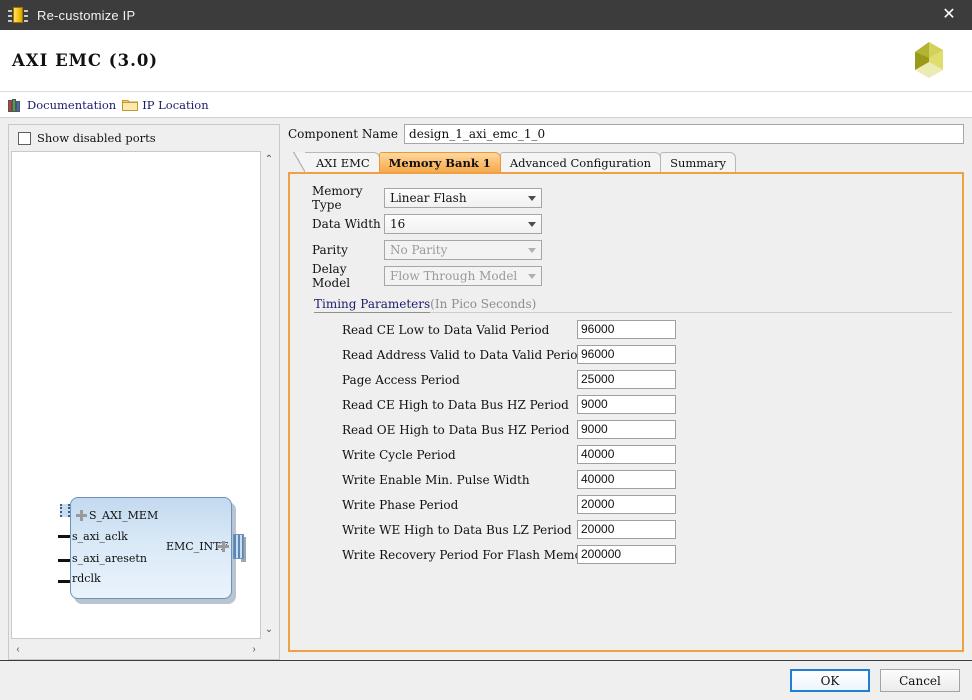 This screenshot has height=700, width=972. I want to click on port-pin-rdclk, so click(64, 581).